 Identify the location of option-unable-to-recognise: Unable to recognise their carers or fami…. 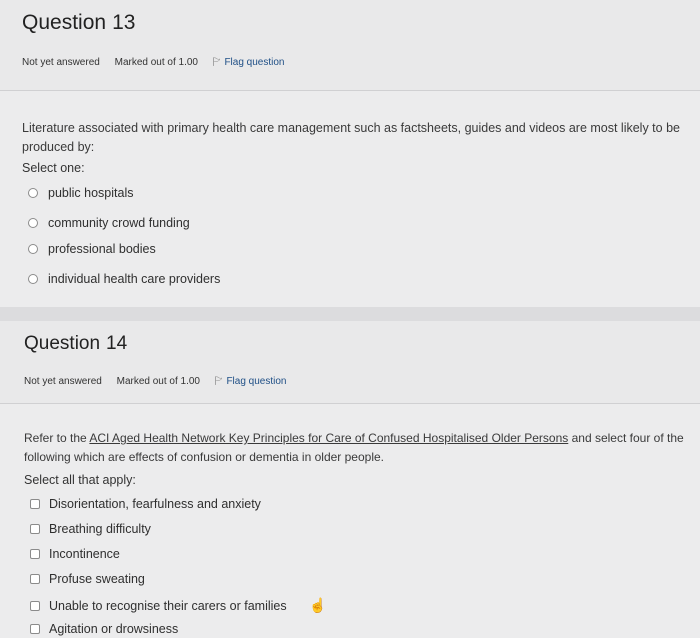
(158, 606).